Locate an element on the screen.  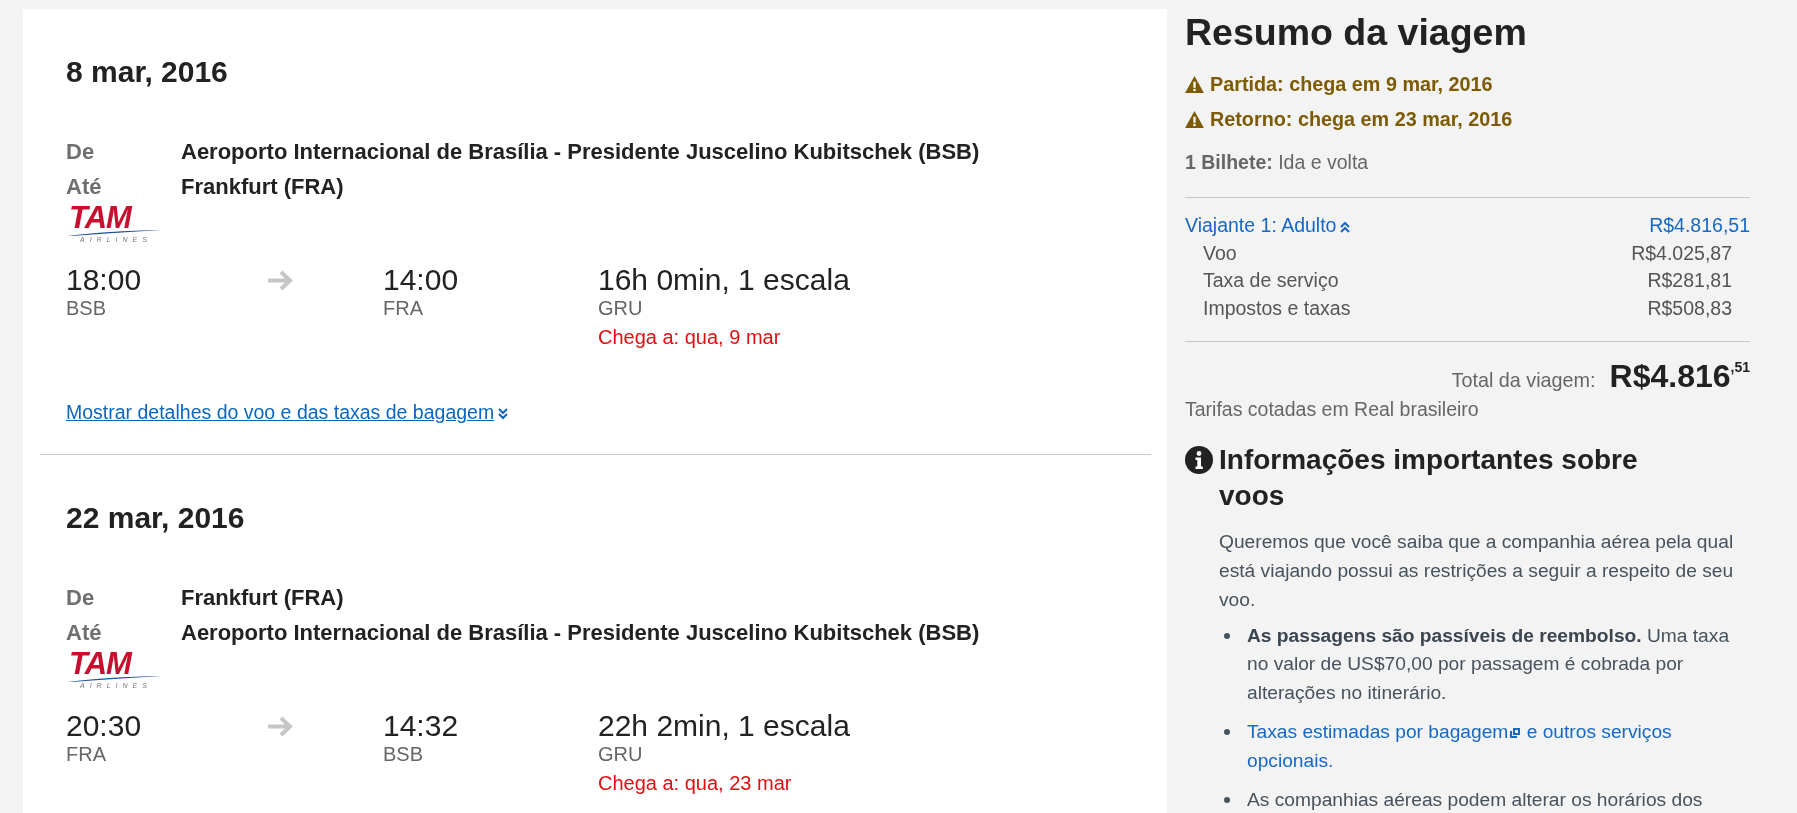
flight-date: 8 mar, 2016 is located at coordinates (147, 72).